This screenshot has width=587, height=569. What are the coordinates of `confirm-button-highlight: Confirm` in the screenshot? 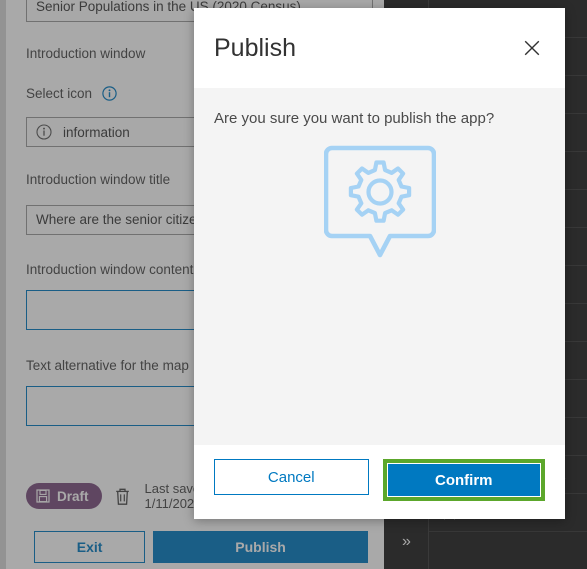 It's located at (463, 480).